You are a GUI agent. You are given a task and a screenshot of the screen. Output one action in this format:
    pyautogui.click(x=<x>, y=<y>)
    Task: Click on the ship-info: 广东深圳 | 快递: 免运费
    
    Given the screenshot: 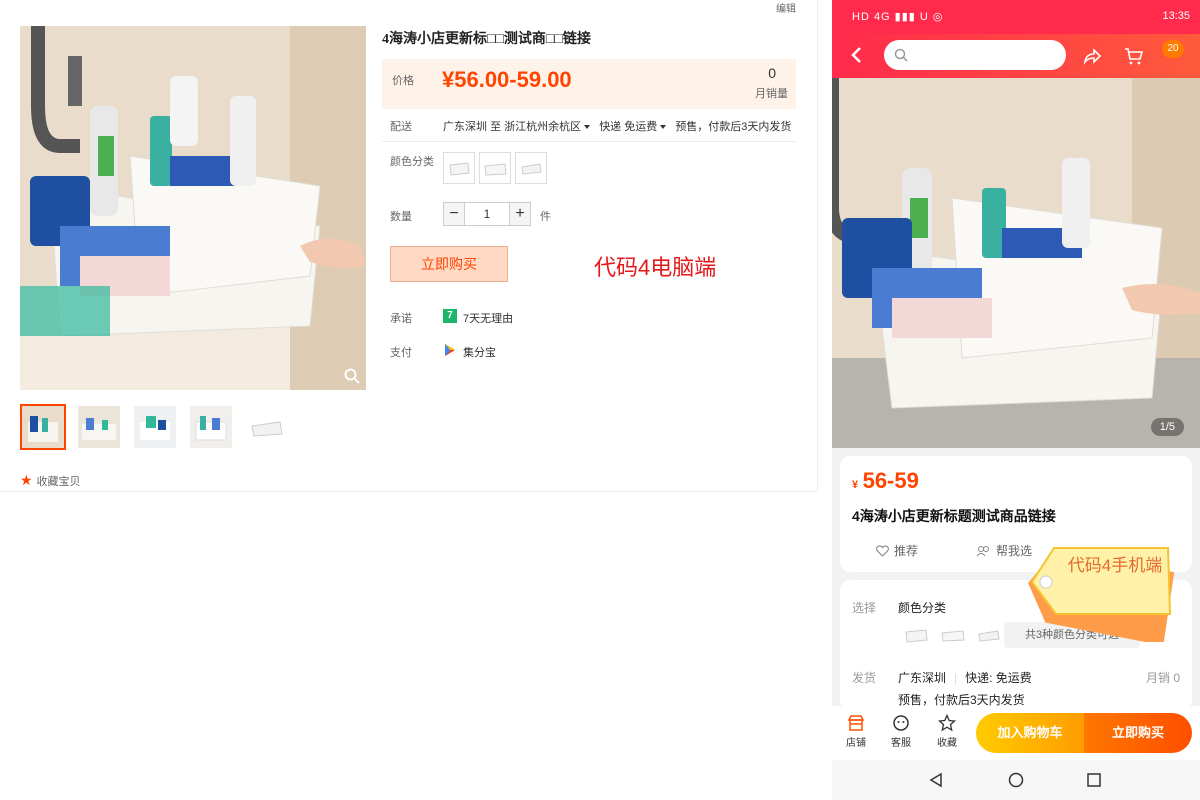 What is the action you would take?
    pyautogui.click(x=965, y=677)
    